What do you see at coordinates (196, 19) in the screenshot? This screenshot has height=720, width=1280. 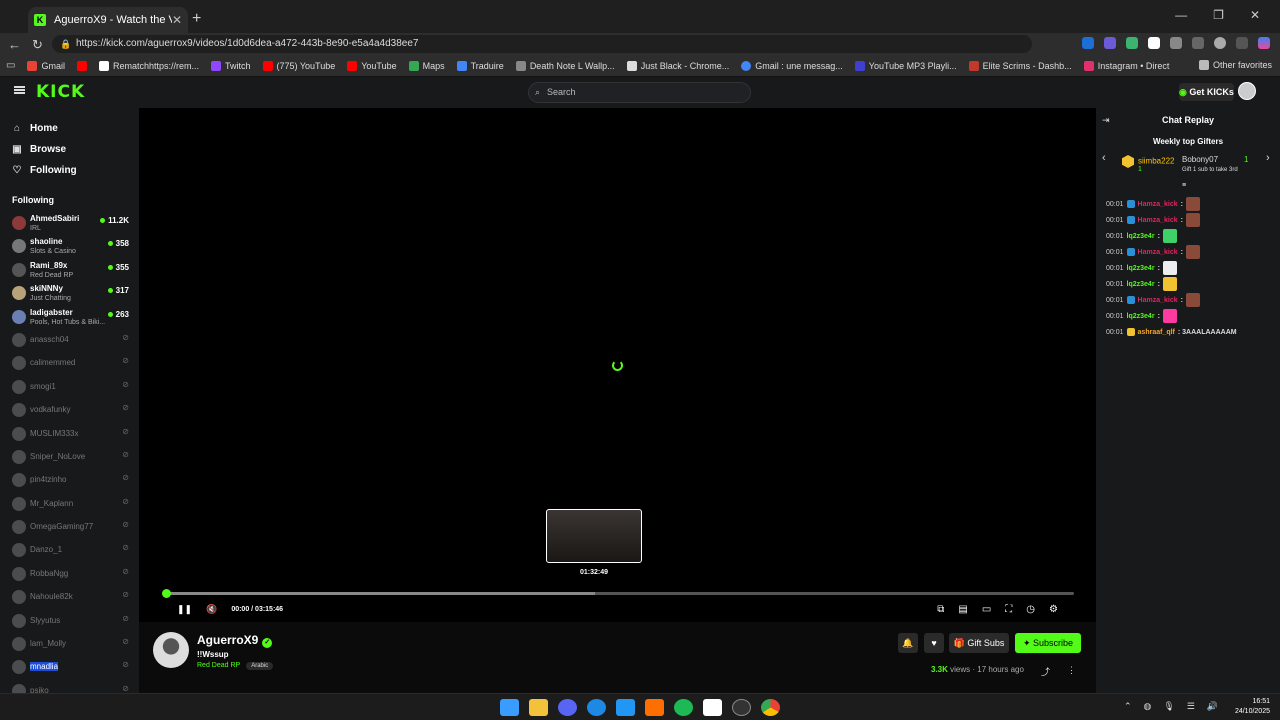 I see `new-tab-icon: +` at bounding box center [196, 19].